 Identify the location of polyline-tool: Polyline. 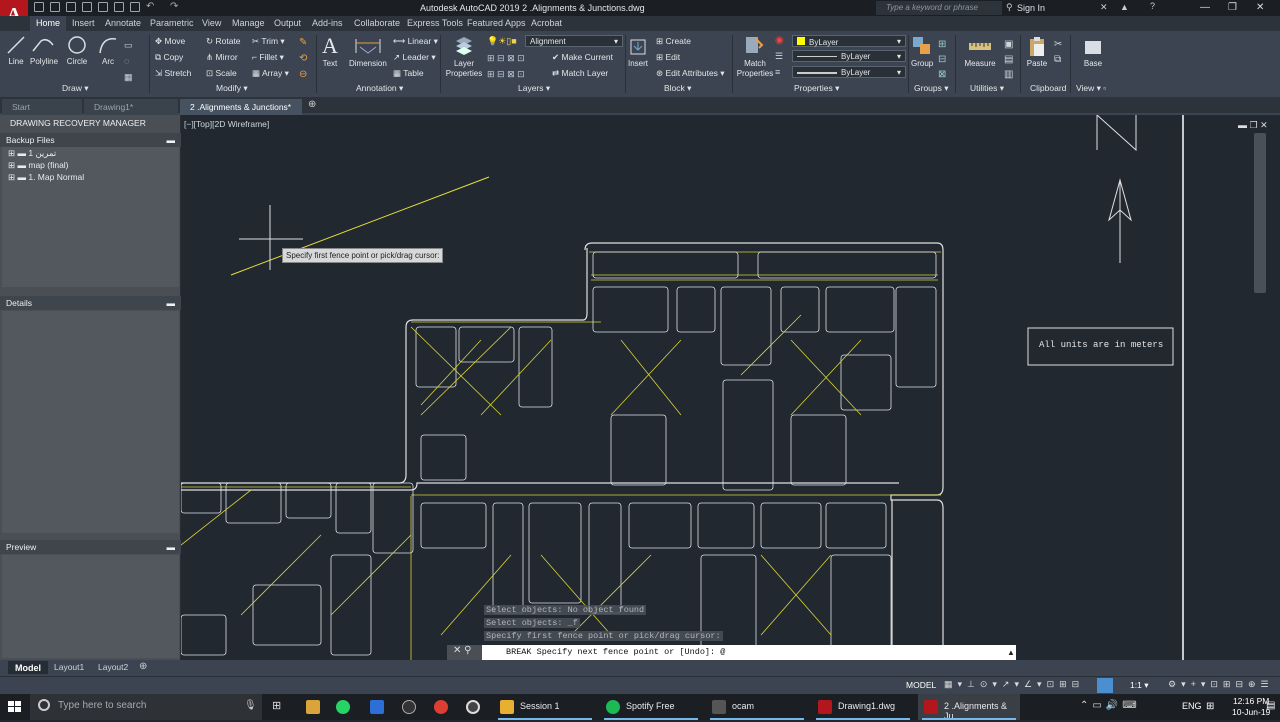
(44, 50).